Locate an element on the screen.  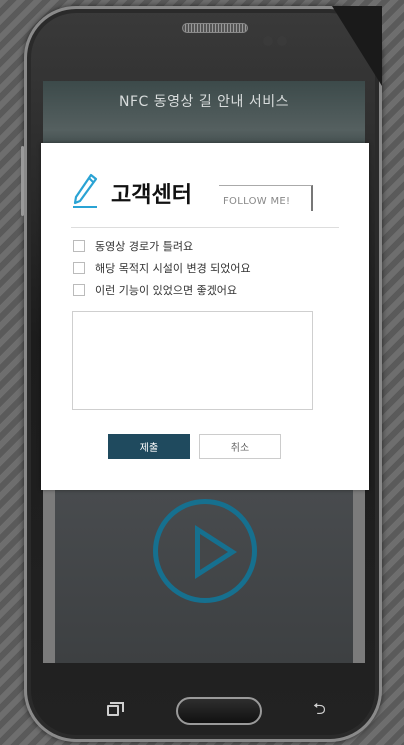
option-route-wrong: 동영상 경로가 틀려요 is located at coordinates (203, 246).